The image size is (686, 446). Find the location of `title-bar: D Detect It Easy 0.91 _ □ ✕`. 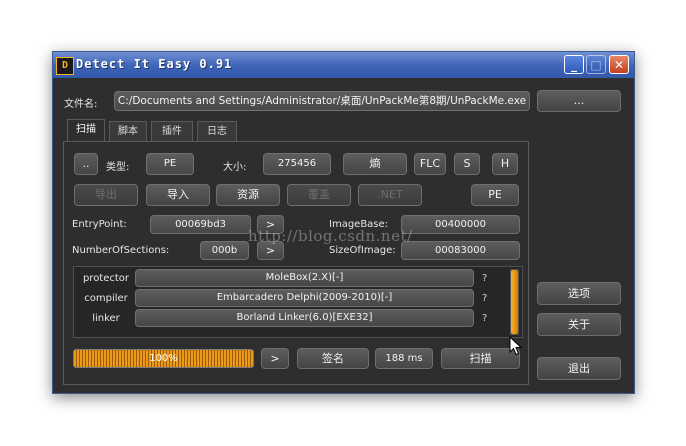

title-bar: D Detect It Easy 0.91 _ □ ✕ is located at coordinates (343, 65).